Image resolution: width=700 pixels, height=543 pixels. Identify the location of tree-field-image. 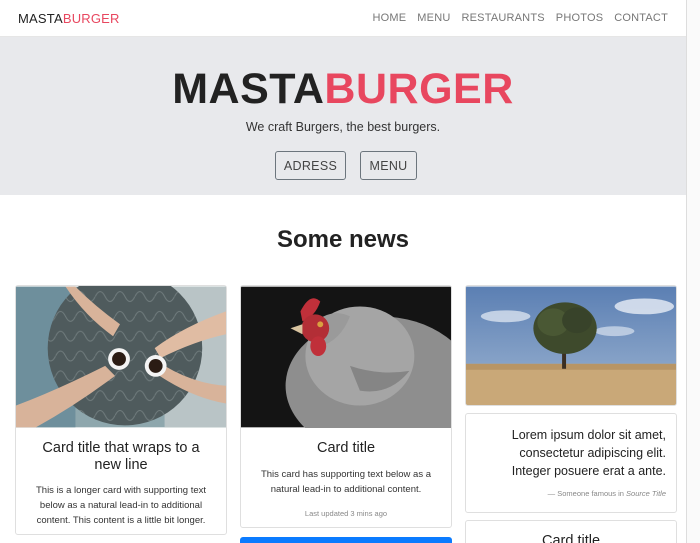
(571, 345).